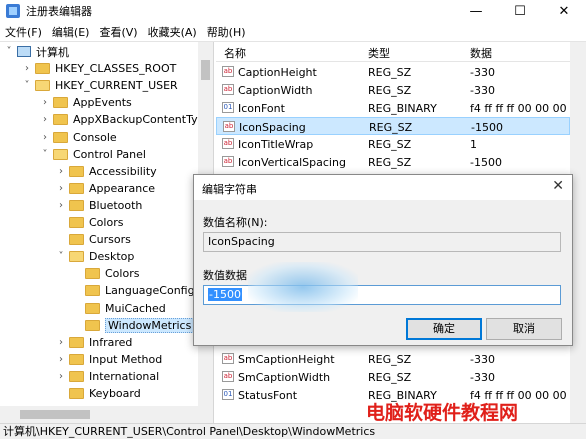 Image resolution: width=586 pixels, height=439 pixels. Describe the element at coordinates (116, 205) in the screenshot. I see `tree-node-label: Bluetooth` at that location.